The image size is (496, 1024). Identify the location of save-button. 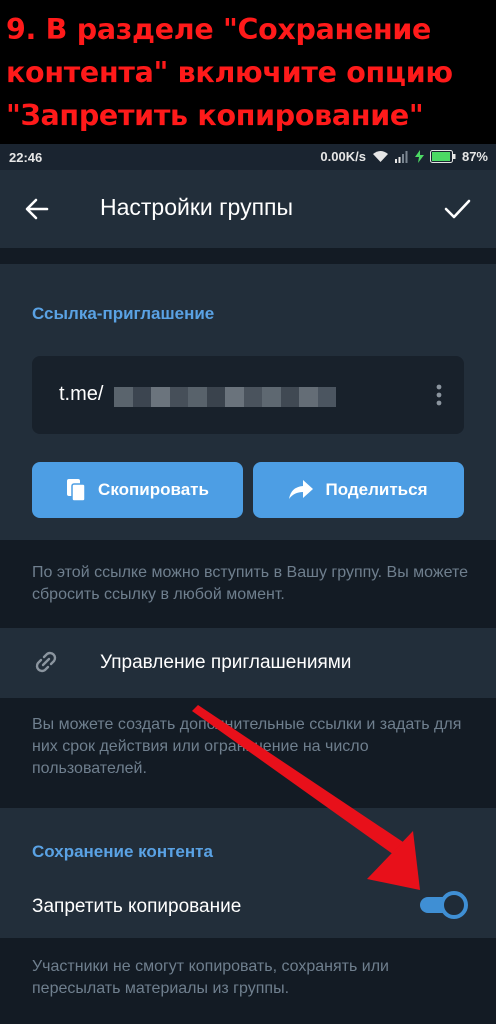
(457, 209).